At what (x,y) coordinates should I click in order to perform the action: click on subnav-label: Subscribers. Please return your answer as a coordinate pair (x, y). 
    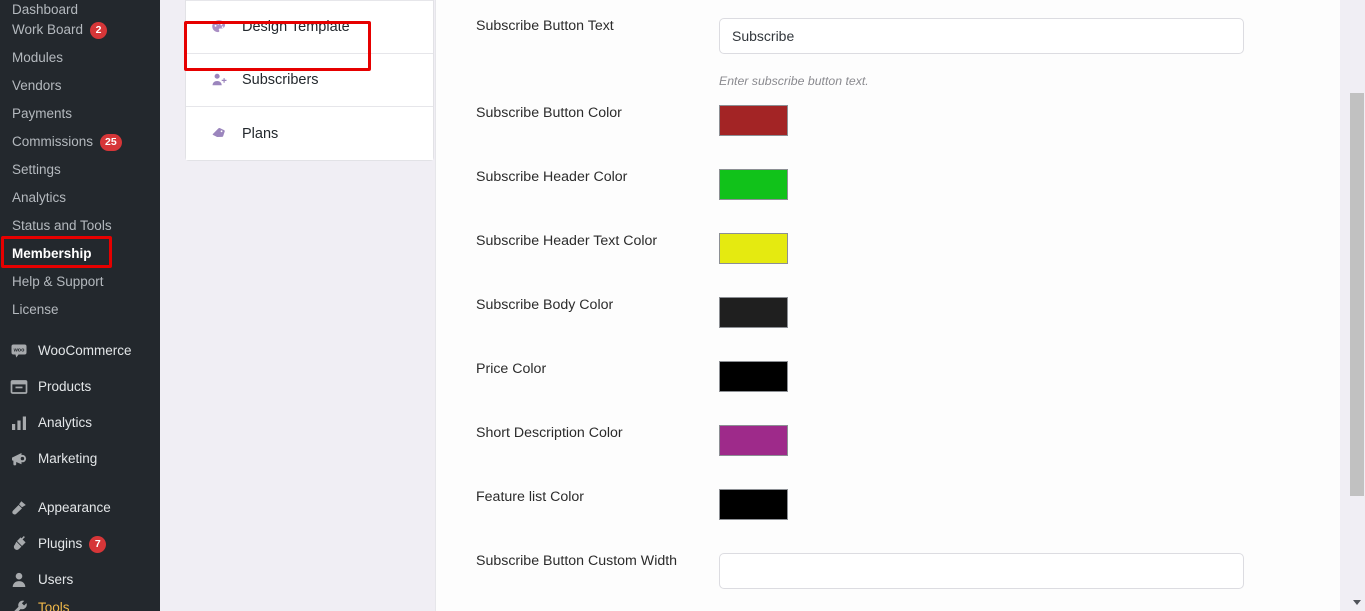
    Looking at the image, I should click on (280, 80).